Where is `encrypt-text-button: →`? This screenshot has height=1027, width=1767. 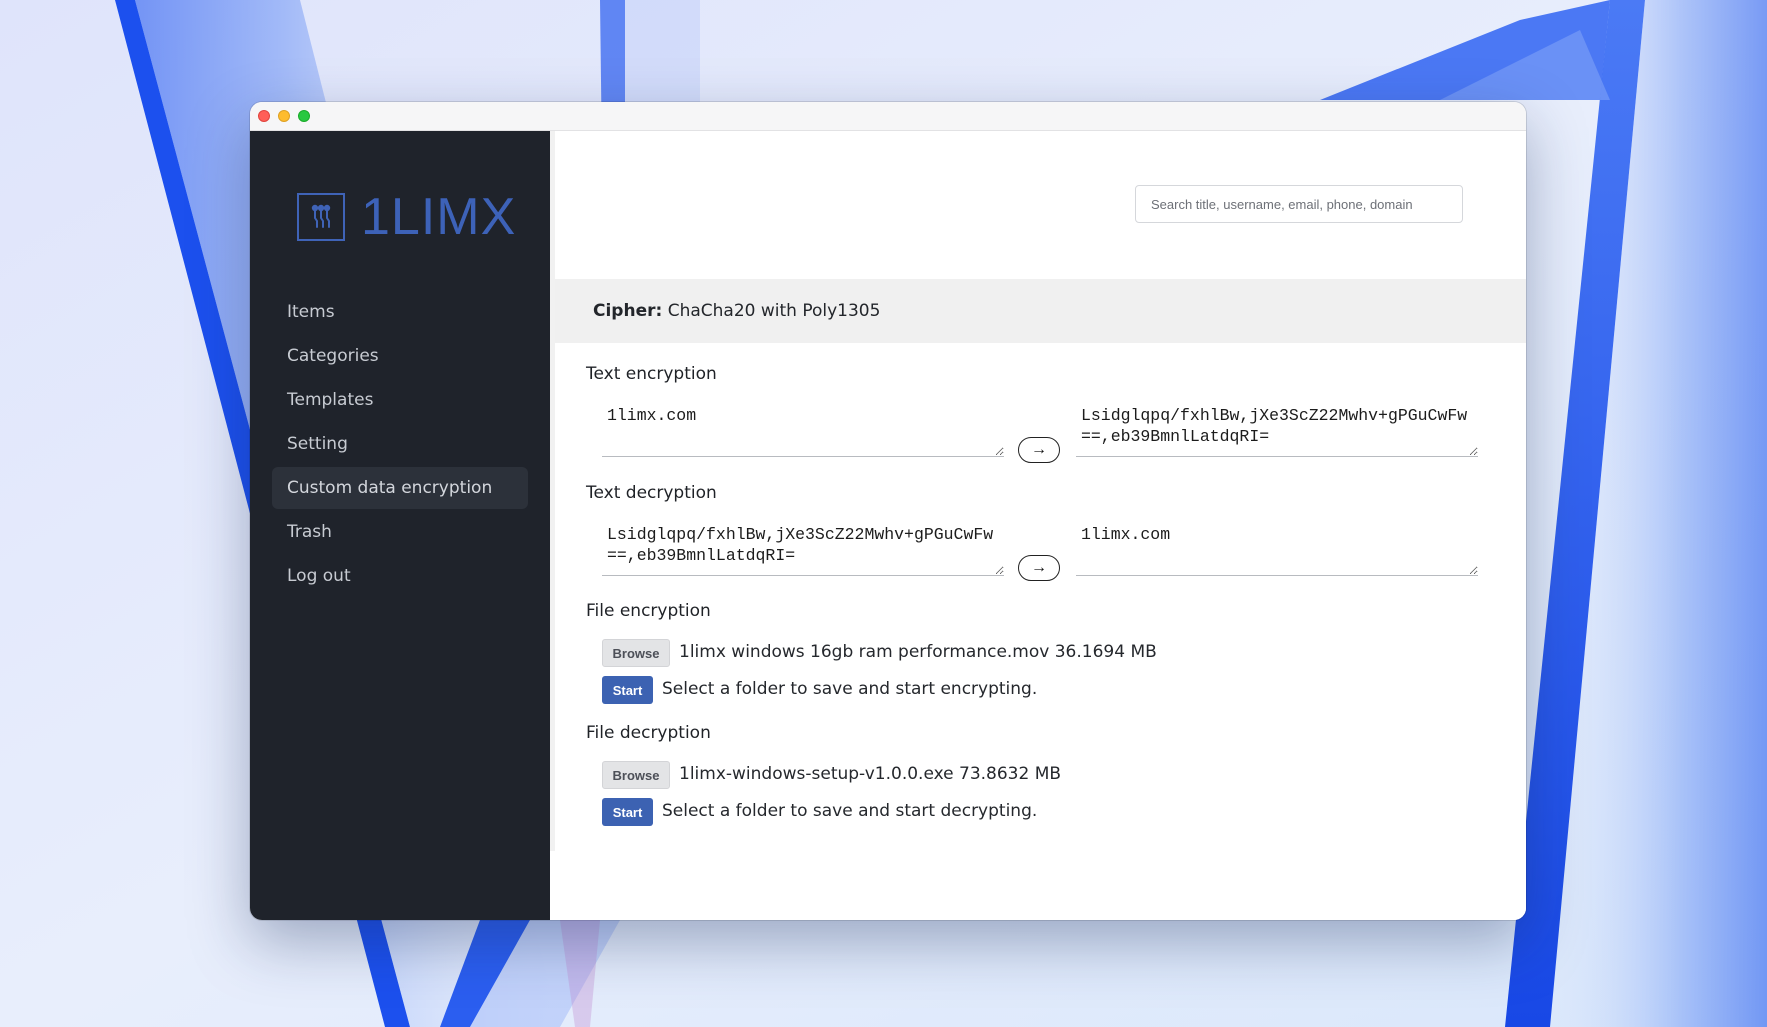
encrypt-text-button: → is located at coordinates (1039, 450).